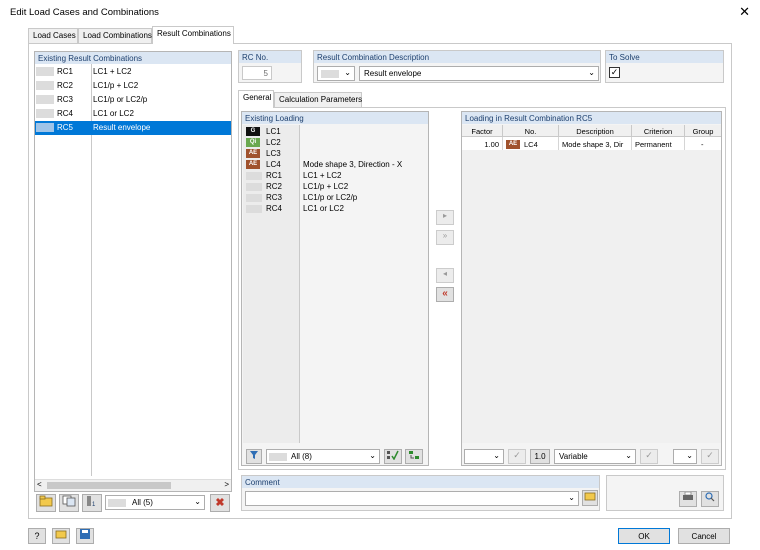 This screenshot has width=760, height=550. Describe the element at coordinates (155, 502) in the screenshot. I see `rc-filter-select: All (5) ⌄` at that location.